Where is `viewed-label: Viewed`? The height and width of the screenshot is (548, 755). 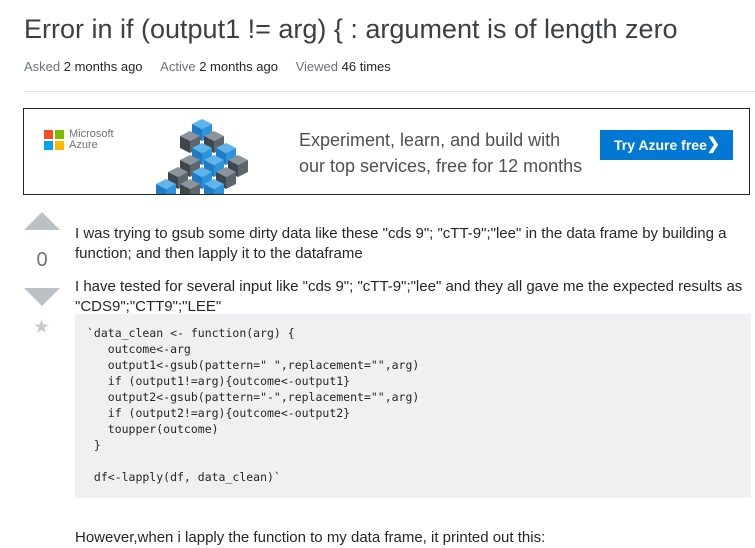
viewed-label: Viewed is located at coordinates (317, 66).